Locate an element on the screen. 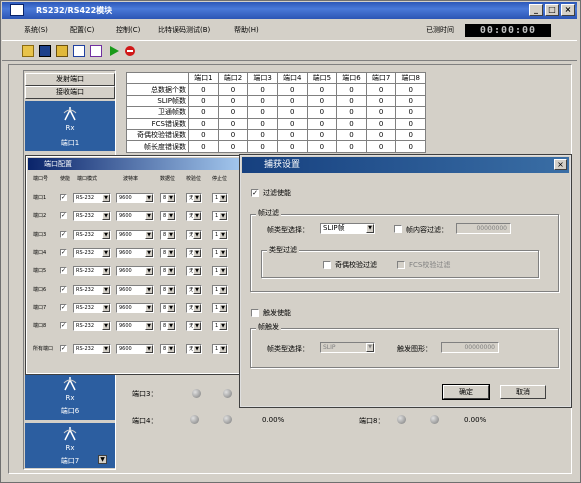 The width and height of the screenshot is (581, 483). menu-control: 控制(C) is located at coordinates (128, 30).